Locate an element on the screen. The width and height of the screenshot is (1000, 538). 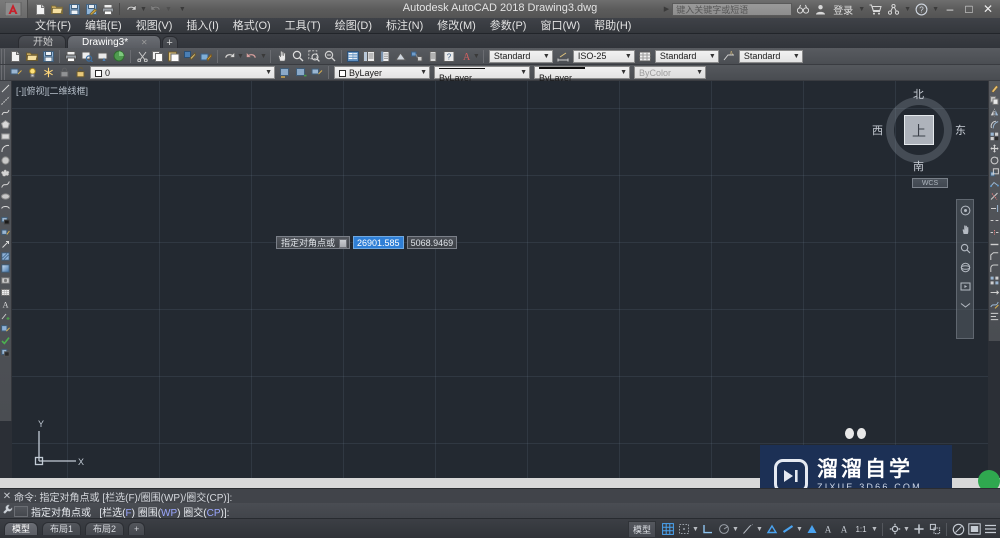
sheetset-icon is located at coordinates (401, 56).